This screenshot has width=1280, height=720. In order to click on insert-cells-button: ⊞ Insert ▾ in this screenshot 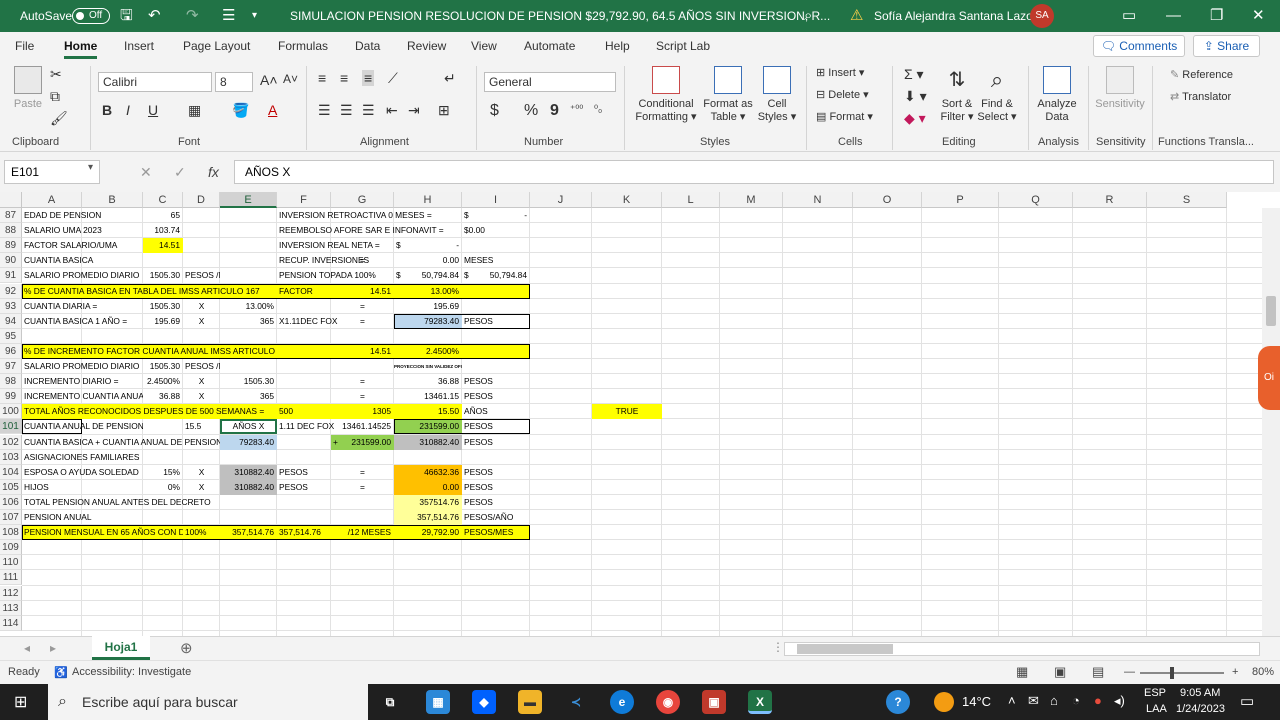, I will do `click(840, 72)`.